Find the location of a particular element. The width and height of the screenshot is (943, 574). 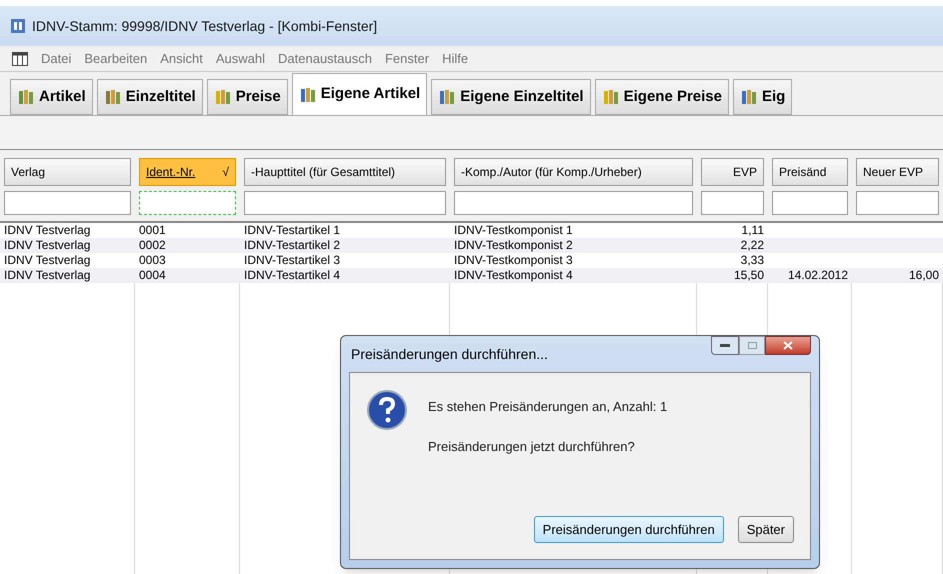

column-header: -Haupttitel (für Gesamttitel) is located at coordinates (345, 172).